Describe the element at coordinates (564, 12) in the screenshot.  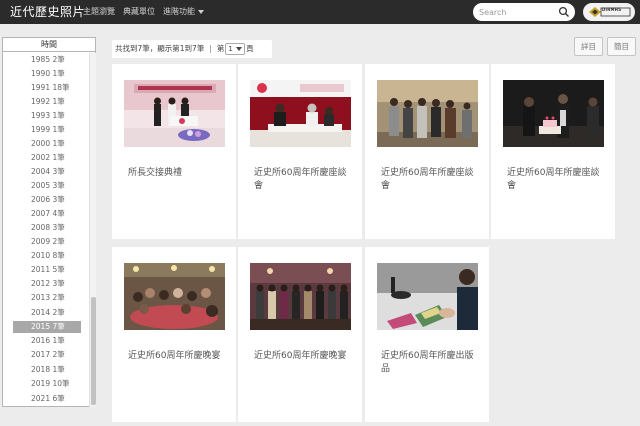
I see `search-icon` at that location.